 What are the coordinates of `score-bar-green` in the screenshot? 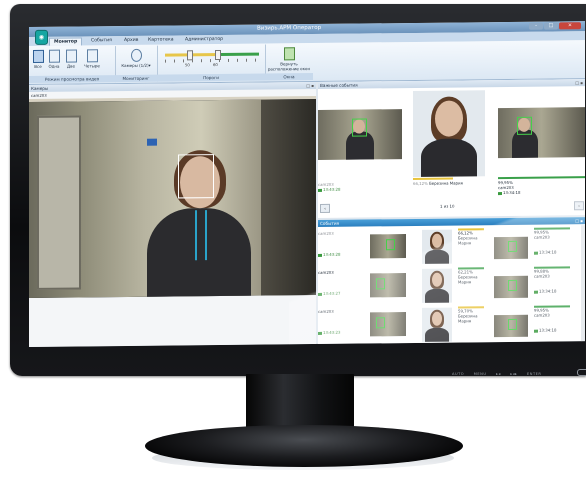 It's located at (541, 178).